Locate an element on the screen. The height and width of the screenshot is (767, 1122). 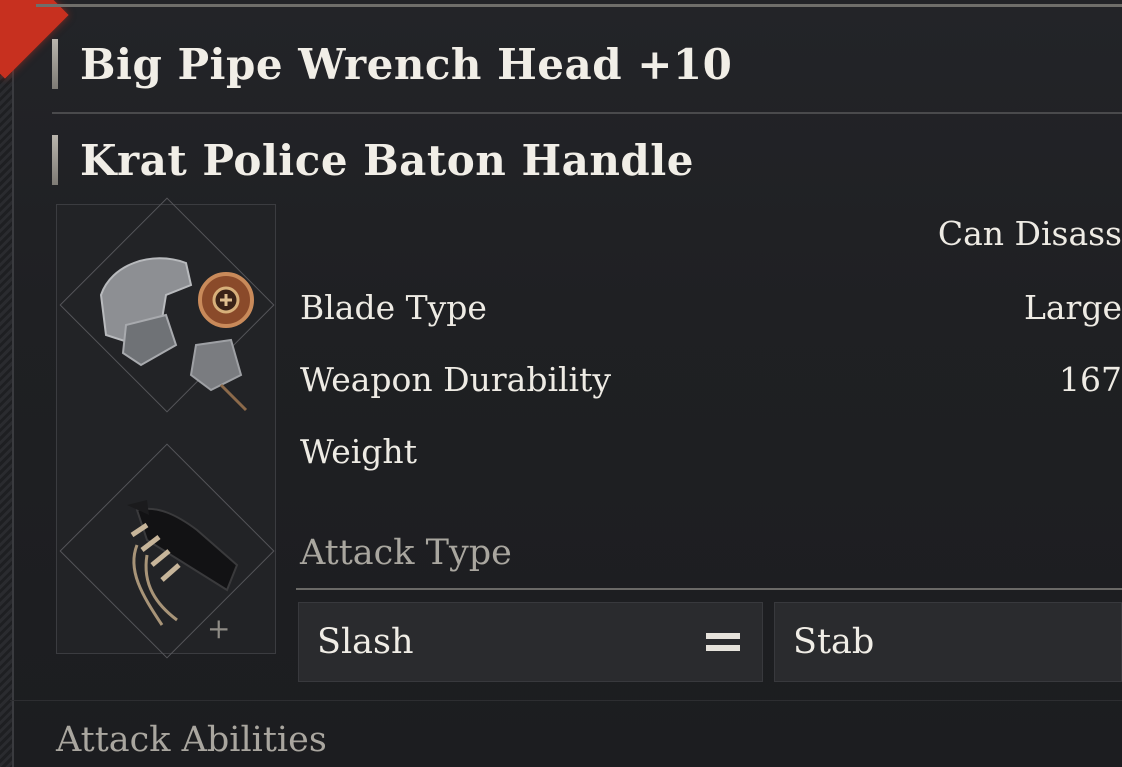
attack-type-secondary-label: Stab is located at coordinates (834, 642).